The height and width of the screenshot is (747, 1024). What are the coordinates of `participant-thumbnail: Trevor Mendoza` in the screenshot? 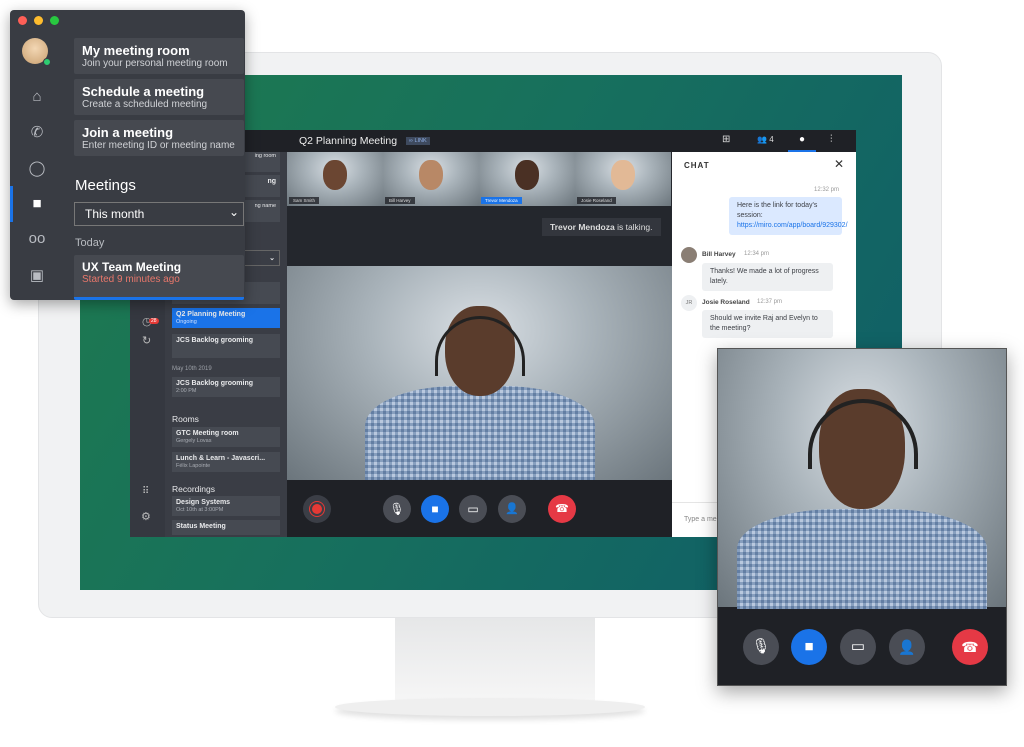 It's located at (527, 179).